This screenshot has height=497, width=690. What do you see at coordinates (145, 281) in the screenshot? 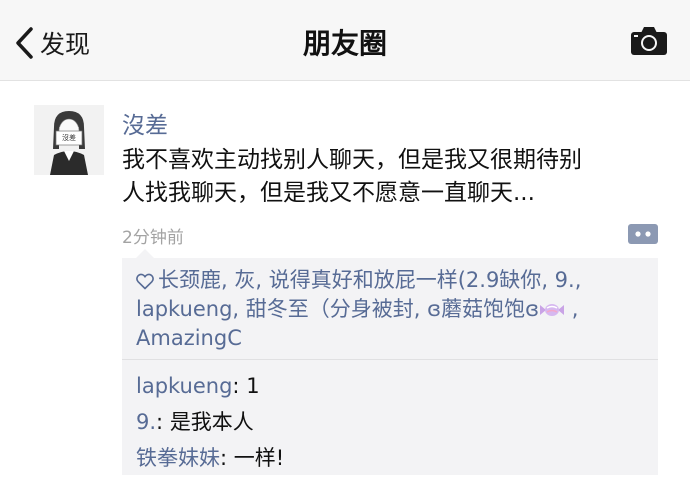
I see `heart-outline-icon` at bounding box center [145, 281].